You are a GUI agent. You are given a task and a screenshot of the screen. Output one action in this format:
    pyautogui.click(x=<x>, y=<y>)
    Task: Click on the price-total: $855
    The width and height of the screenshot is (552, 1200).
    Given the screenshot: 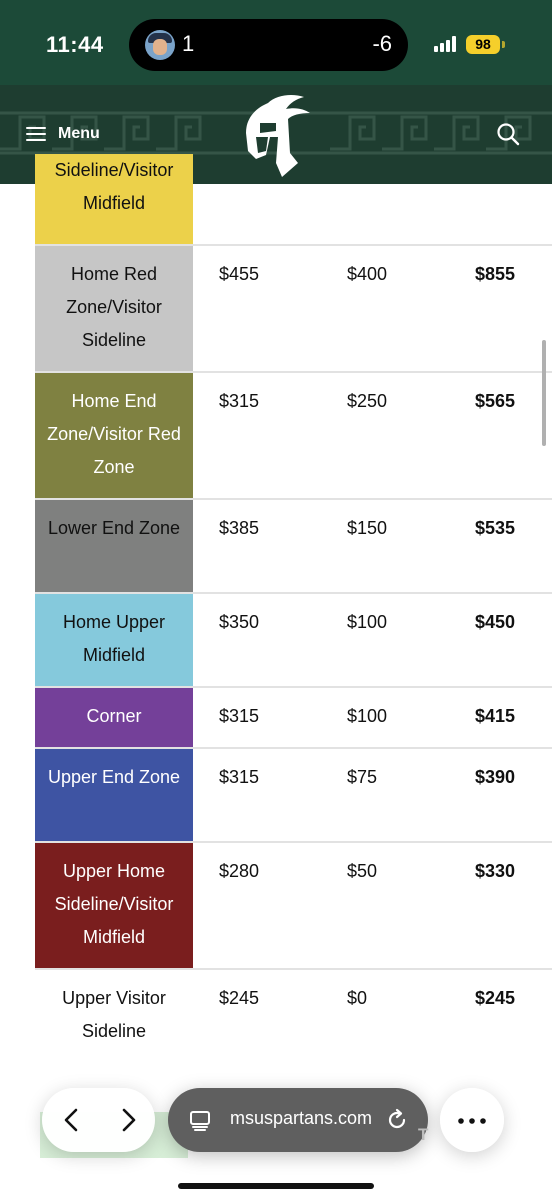 What is the action you would take?
    pyautogui.click(x=495, y=274)
    